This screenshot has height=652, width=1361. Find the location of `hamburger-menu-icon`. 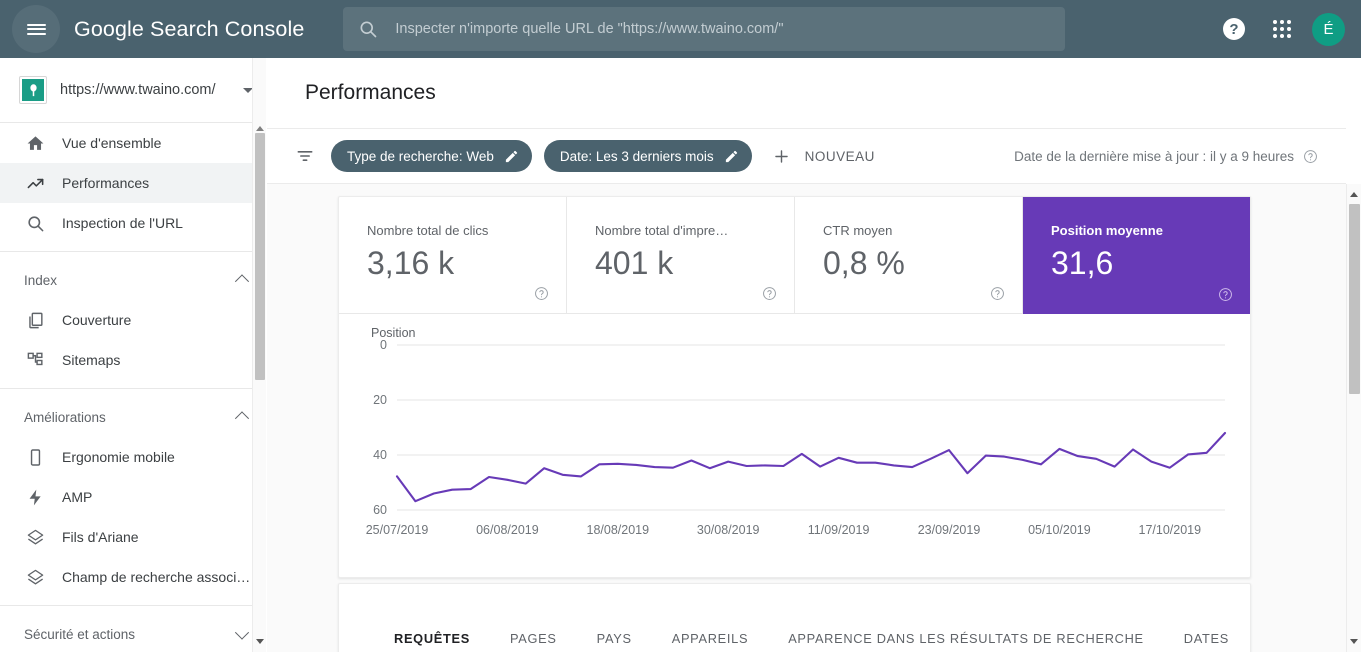

hamburger-menu-icon is located at coordinates (36, 29).